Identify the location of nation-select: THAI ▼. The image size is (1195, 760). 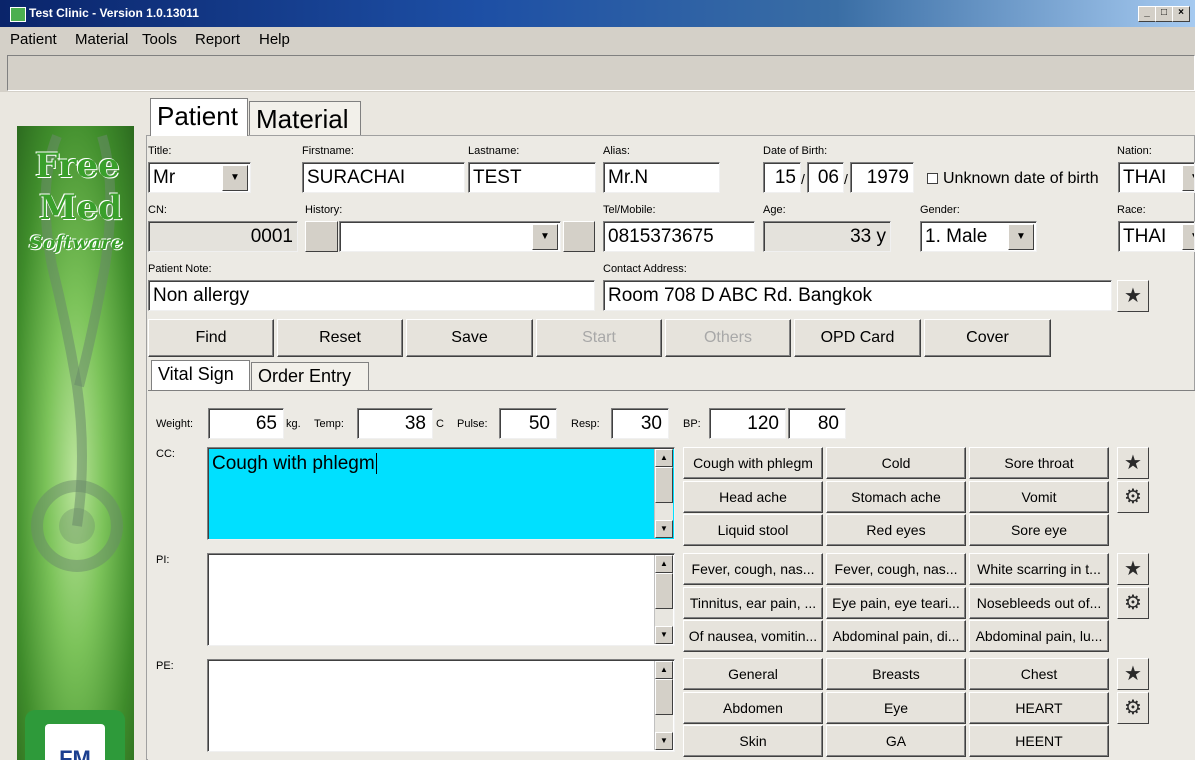
(1156, 177).